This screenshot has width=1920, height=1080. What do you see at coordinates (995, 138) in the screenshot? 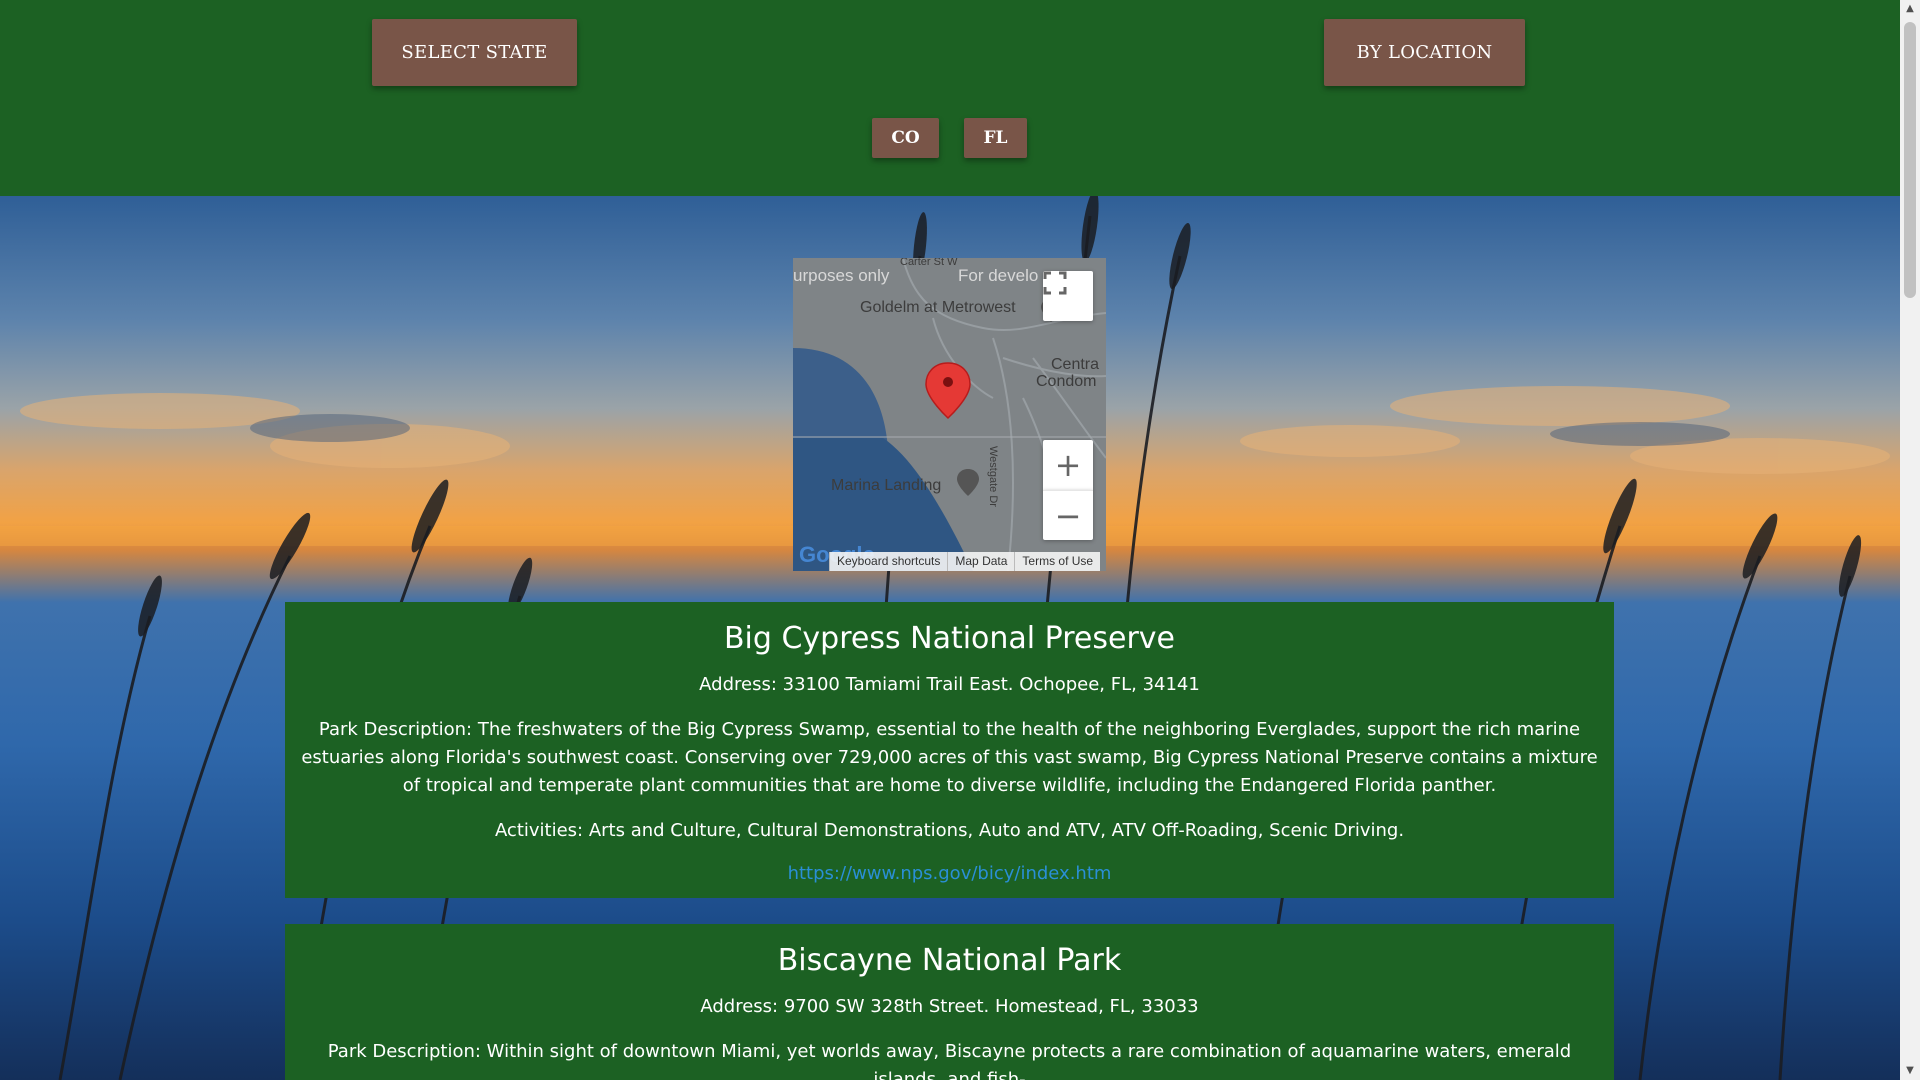
I see `state-button-fl: FL` at bounding box center [995, 138].